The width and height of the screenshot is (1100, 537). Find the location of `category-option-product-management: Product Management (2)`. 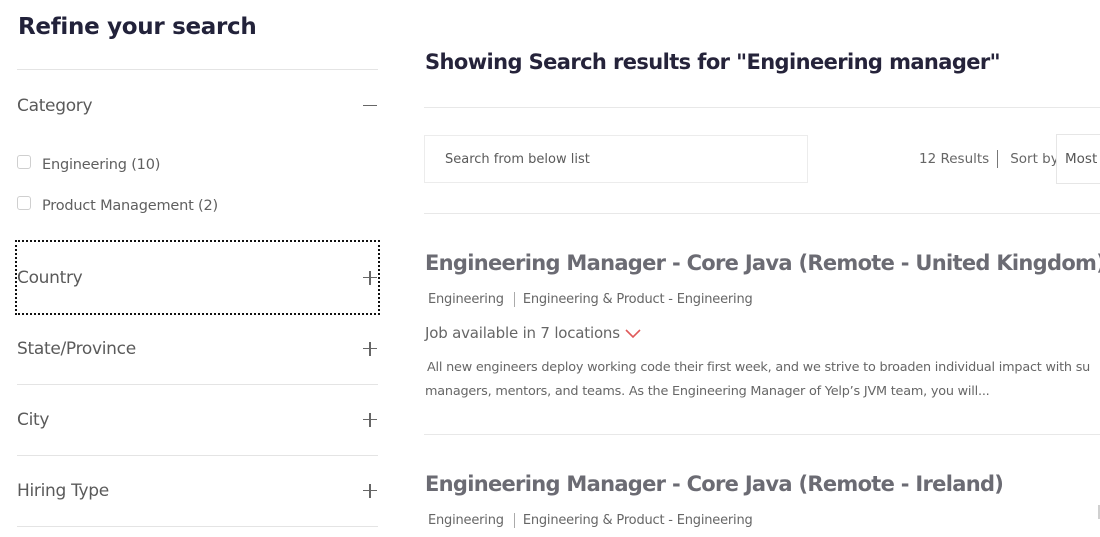

category-option-product-management: Product Management (2) is located at coordinates (117, 205).